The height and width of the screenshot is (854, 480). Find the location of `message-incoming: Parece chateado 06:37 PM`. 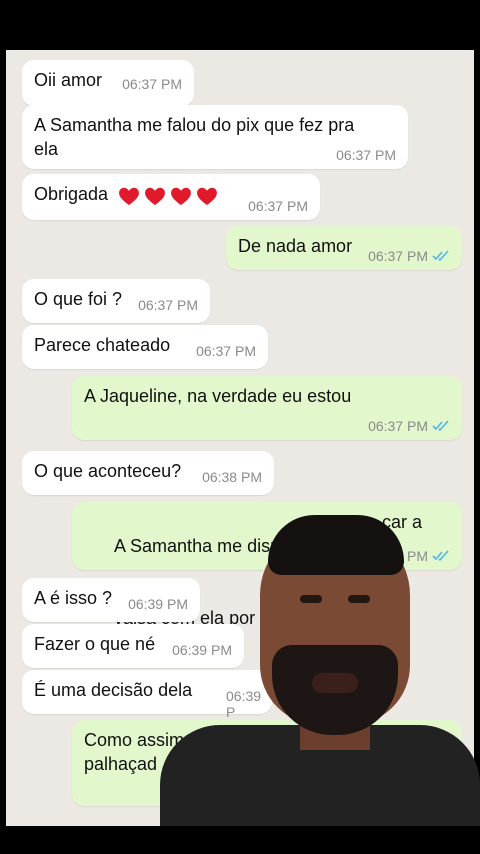

message-incoming: Parece chateado 06:37 PM is located at coordinates (145, 347).